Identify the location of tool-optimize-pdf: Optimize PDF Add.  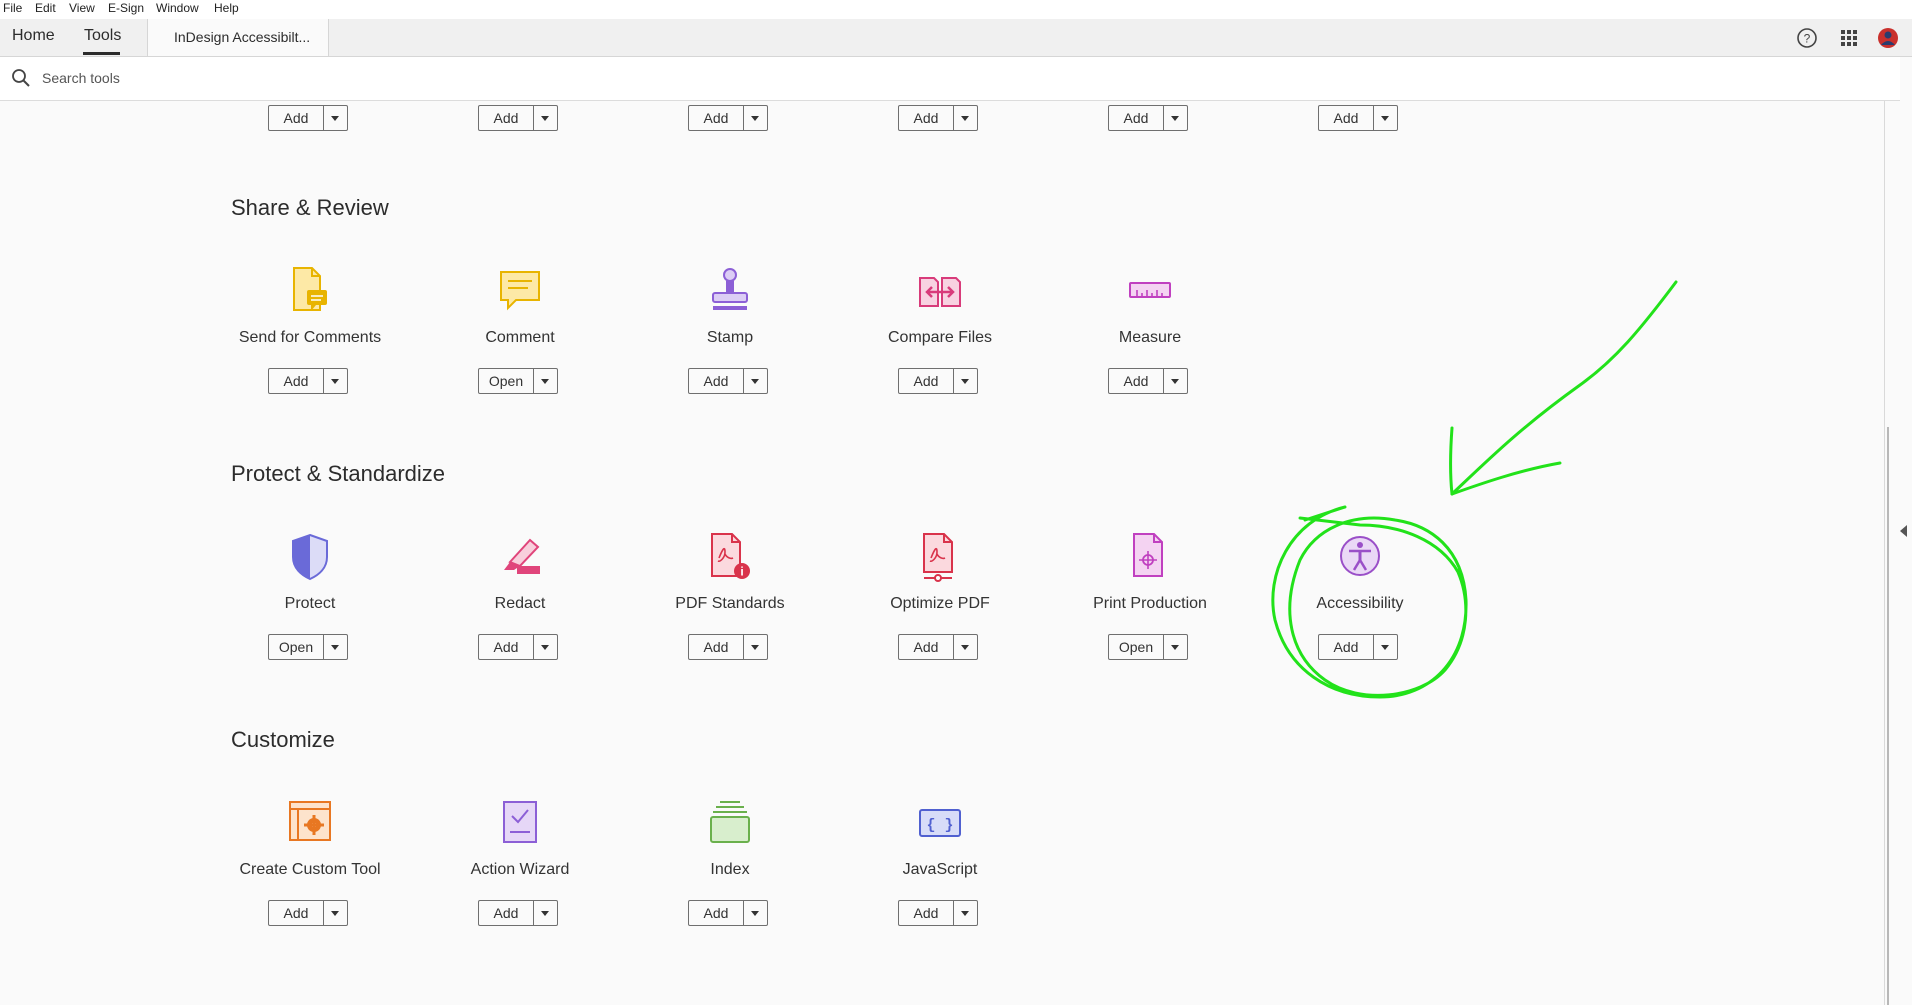
(940, 612).